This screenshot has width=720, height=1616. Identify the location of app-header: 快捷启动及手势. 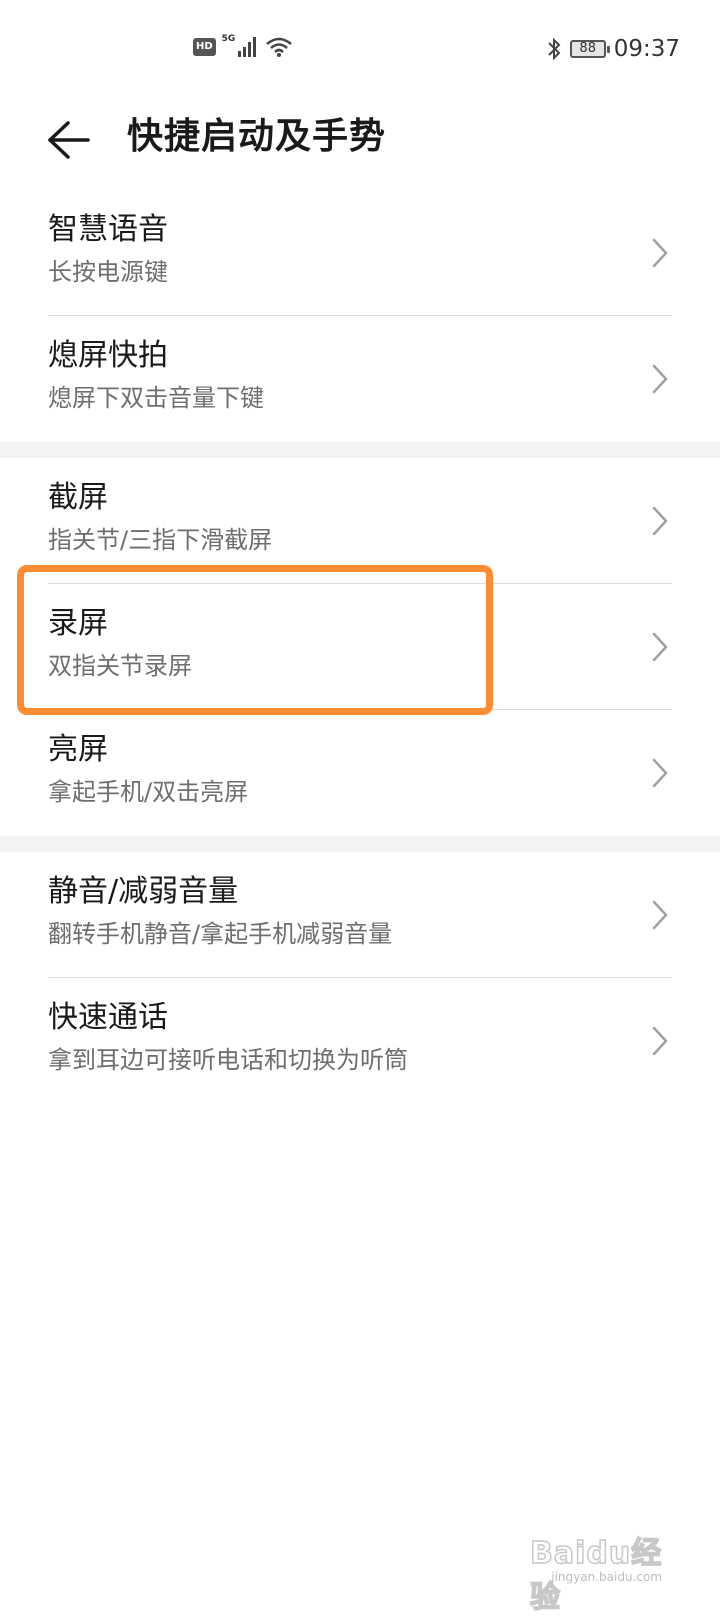
(360, 140).